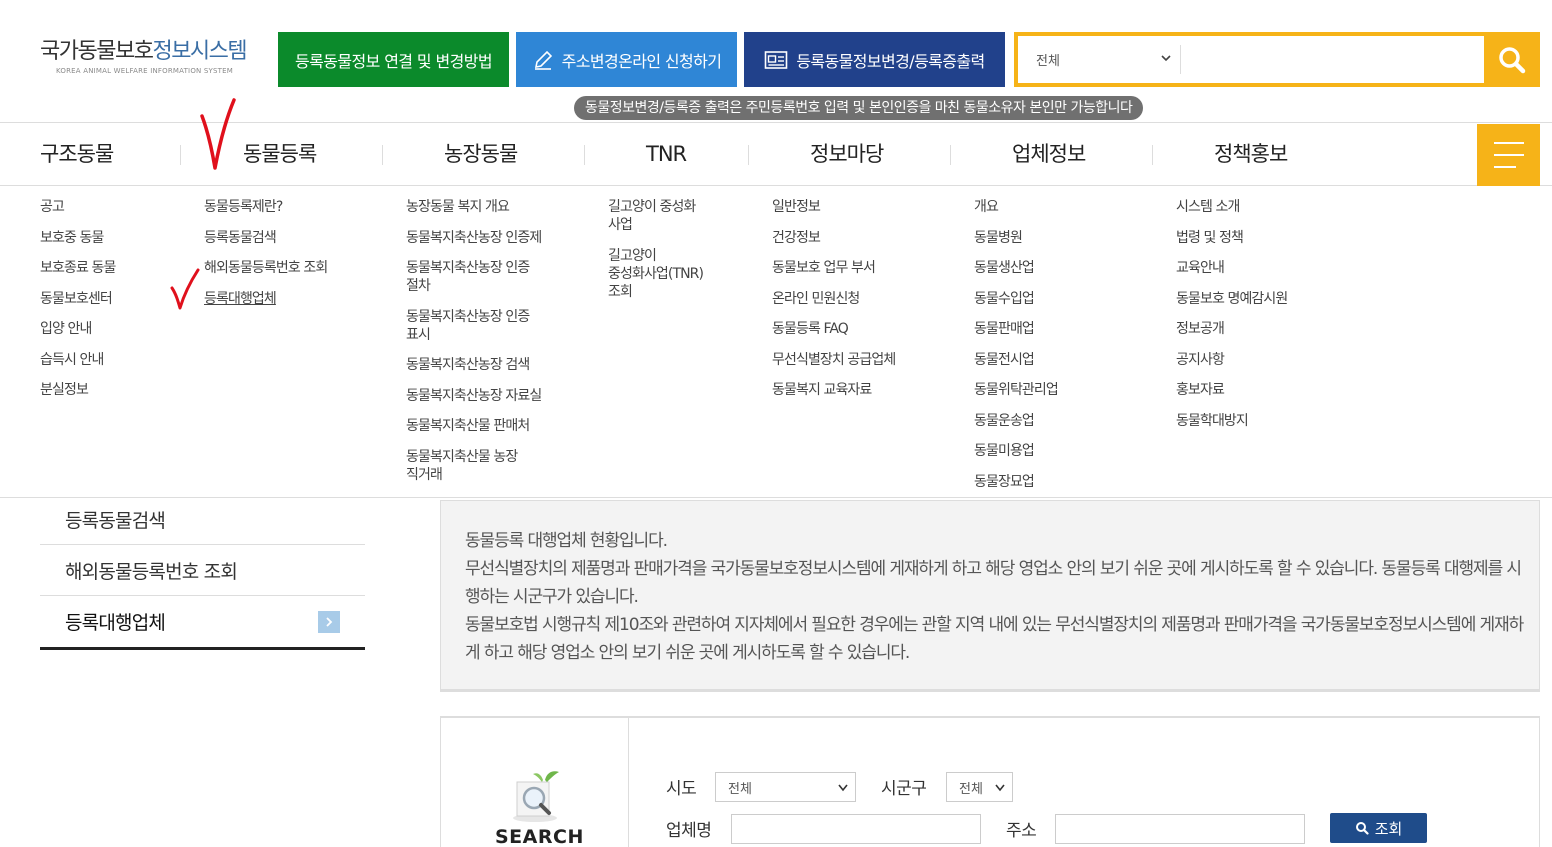  Describe the element at coordinates (1388, 828) in the screenshot. I see `lookup-button-label: 조회` at that location.